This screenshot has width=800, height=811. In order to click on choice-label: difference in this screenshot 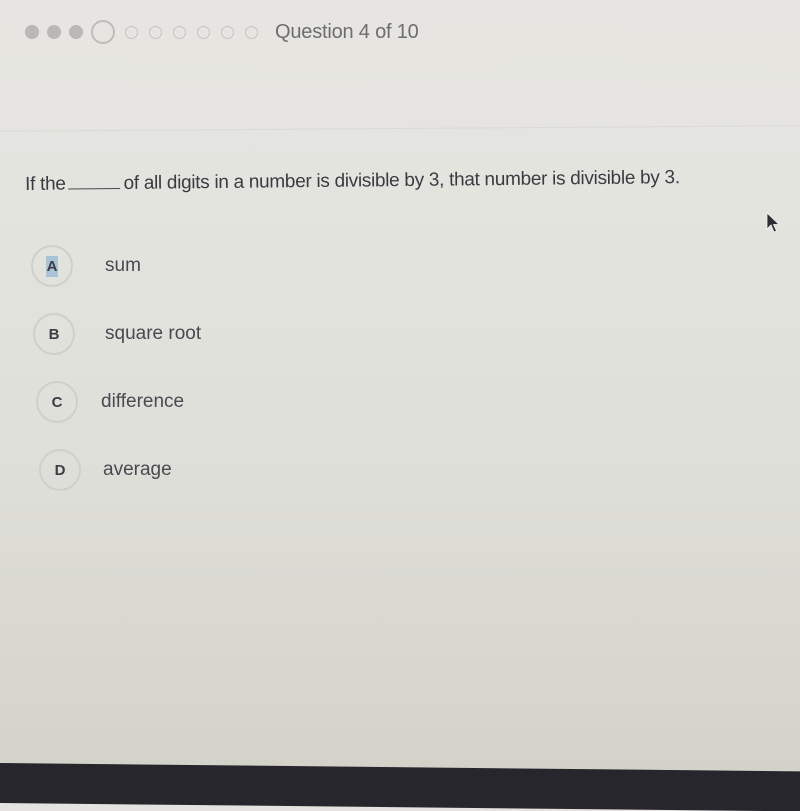, I will do `click(143, 401)`.